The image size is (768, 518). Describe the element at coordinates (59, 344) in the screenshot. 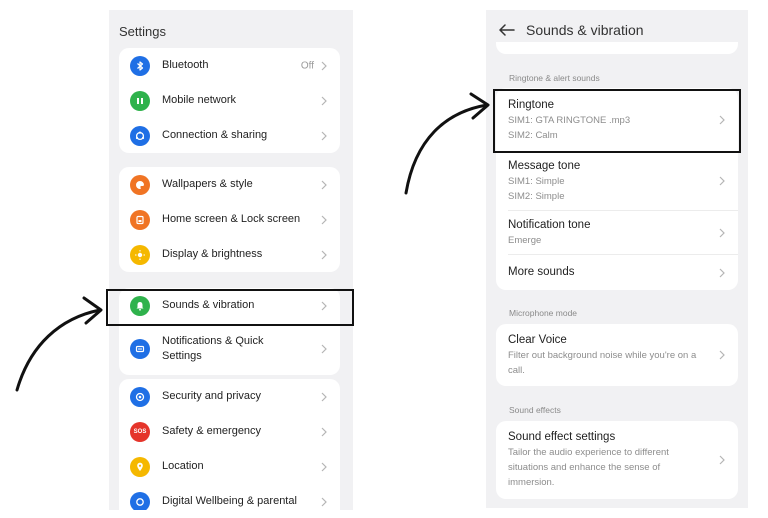

I see `arrow-left` at that location.